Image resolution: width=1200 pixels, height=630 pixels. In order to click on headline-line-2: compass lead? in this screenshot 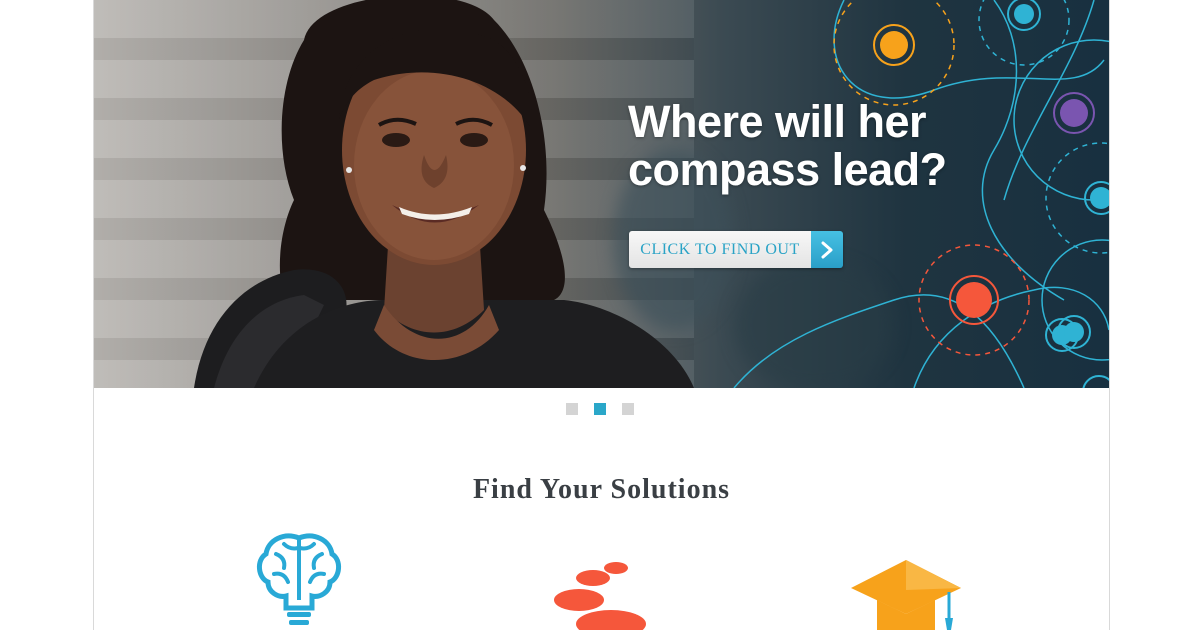, I will do `click(787, 169)`.